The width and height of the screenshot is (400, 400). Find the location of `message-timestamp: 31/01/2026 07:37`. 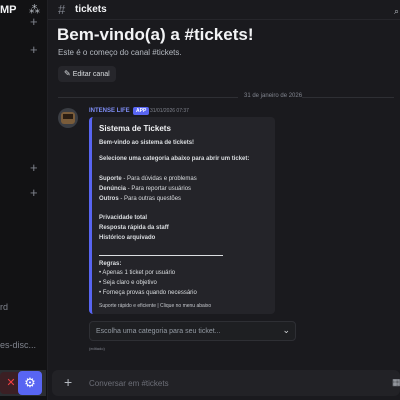

message-timestamp: 31/01/2026 07:37 is located at coordinates (169, 111).